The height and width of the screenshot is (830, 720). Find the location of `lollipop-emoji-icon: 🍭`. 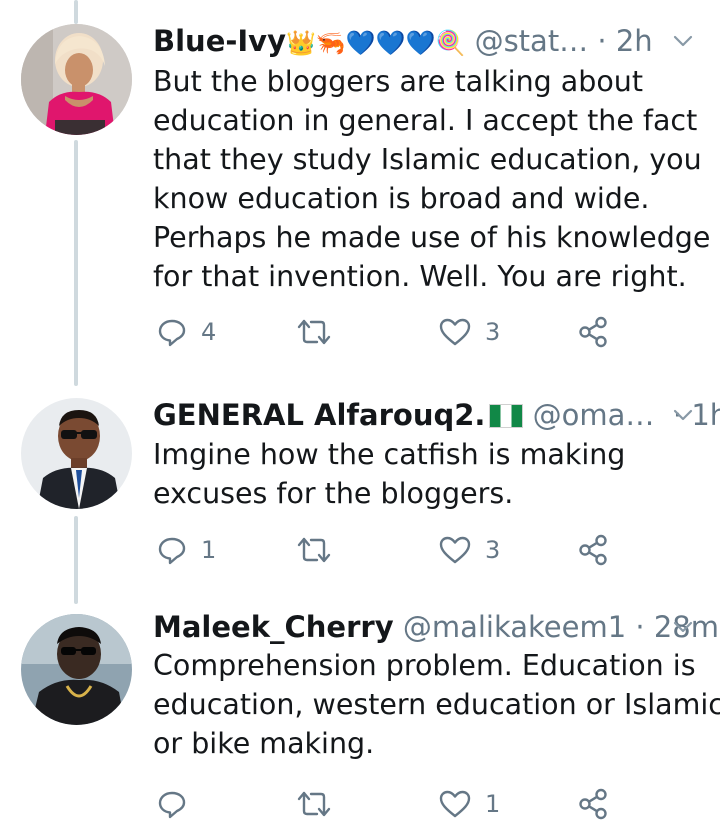

lollipop-emoji-icon: 🍭 is located at coordinates (450, 43).